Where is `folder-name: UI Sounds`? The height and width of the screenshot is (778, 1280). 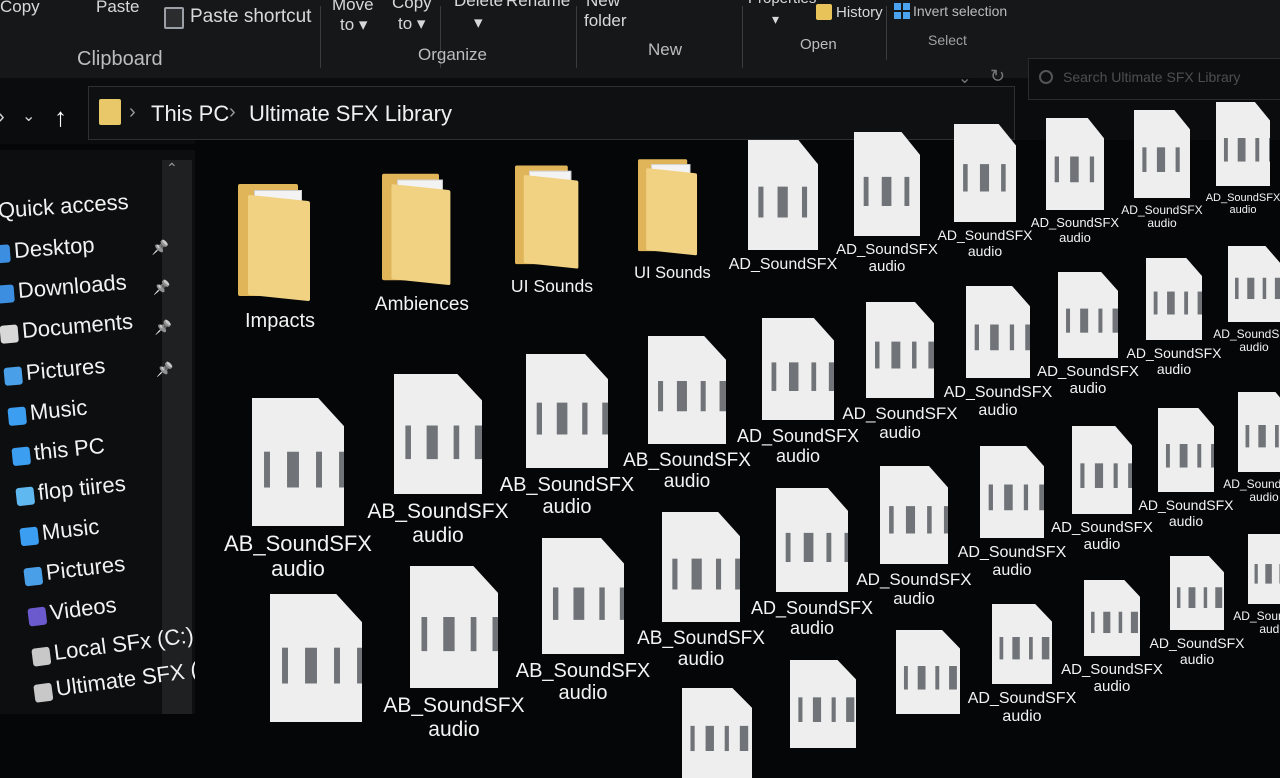 folder-name: UI Sounds is located at coordinates (552, 287).